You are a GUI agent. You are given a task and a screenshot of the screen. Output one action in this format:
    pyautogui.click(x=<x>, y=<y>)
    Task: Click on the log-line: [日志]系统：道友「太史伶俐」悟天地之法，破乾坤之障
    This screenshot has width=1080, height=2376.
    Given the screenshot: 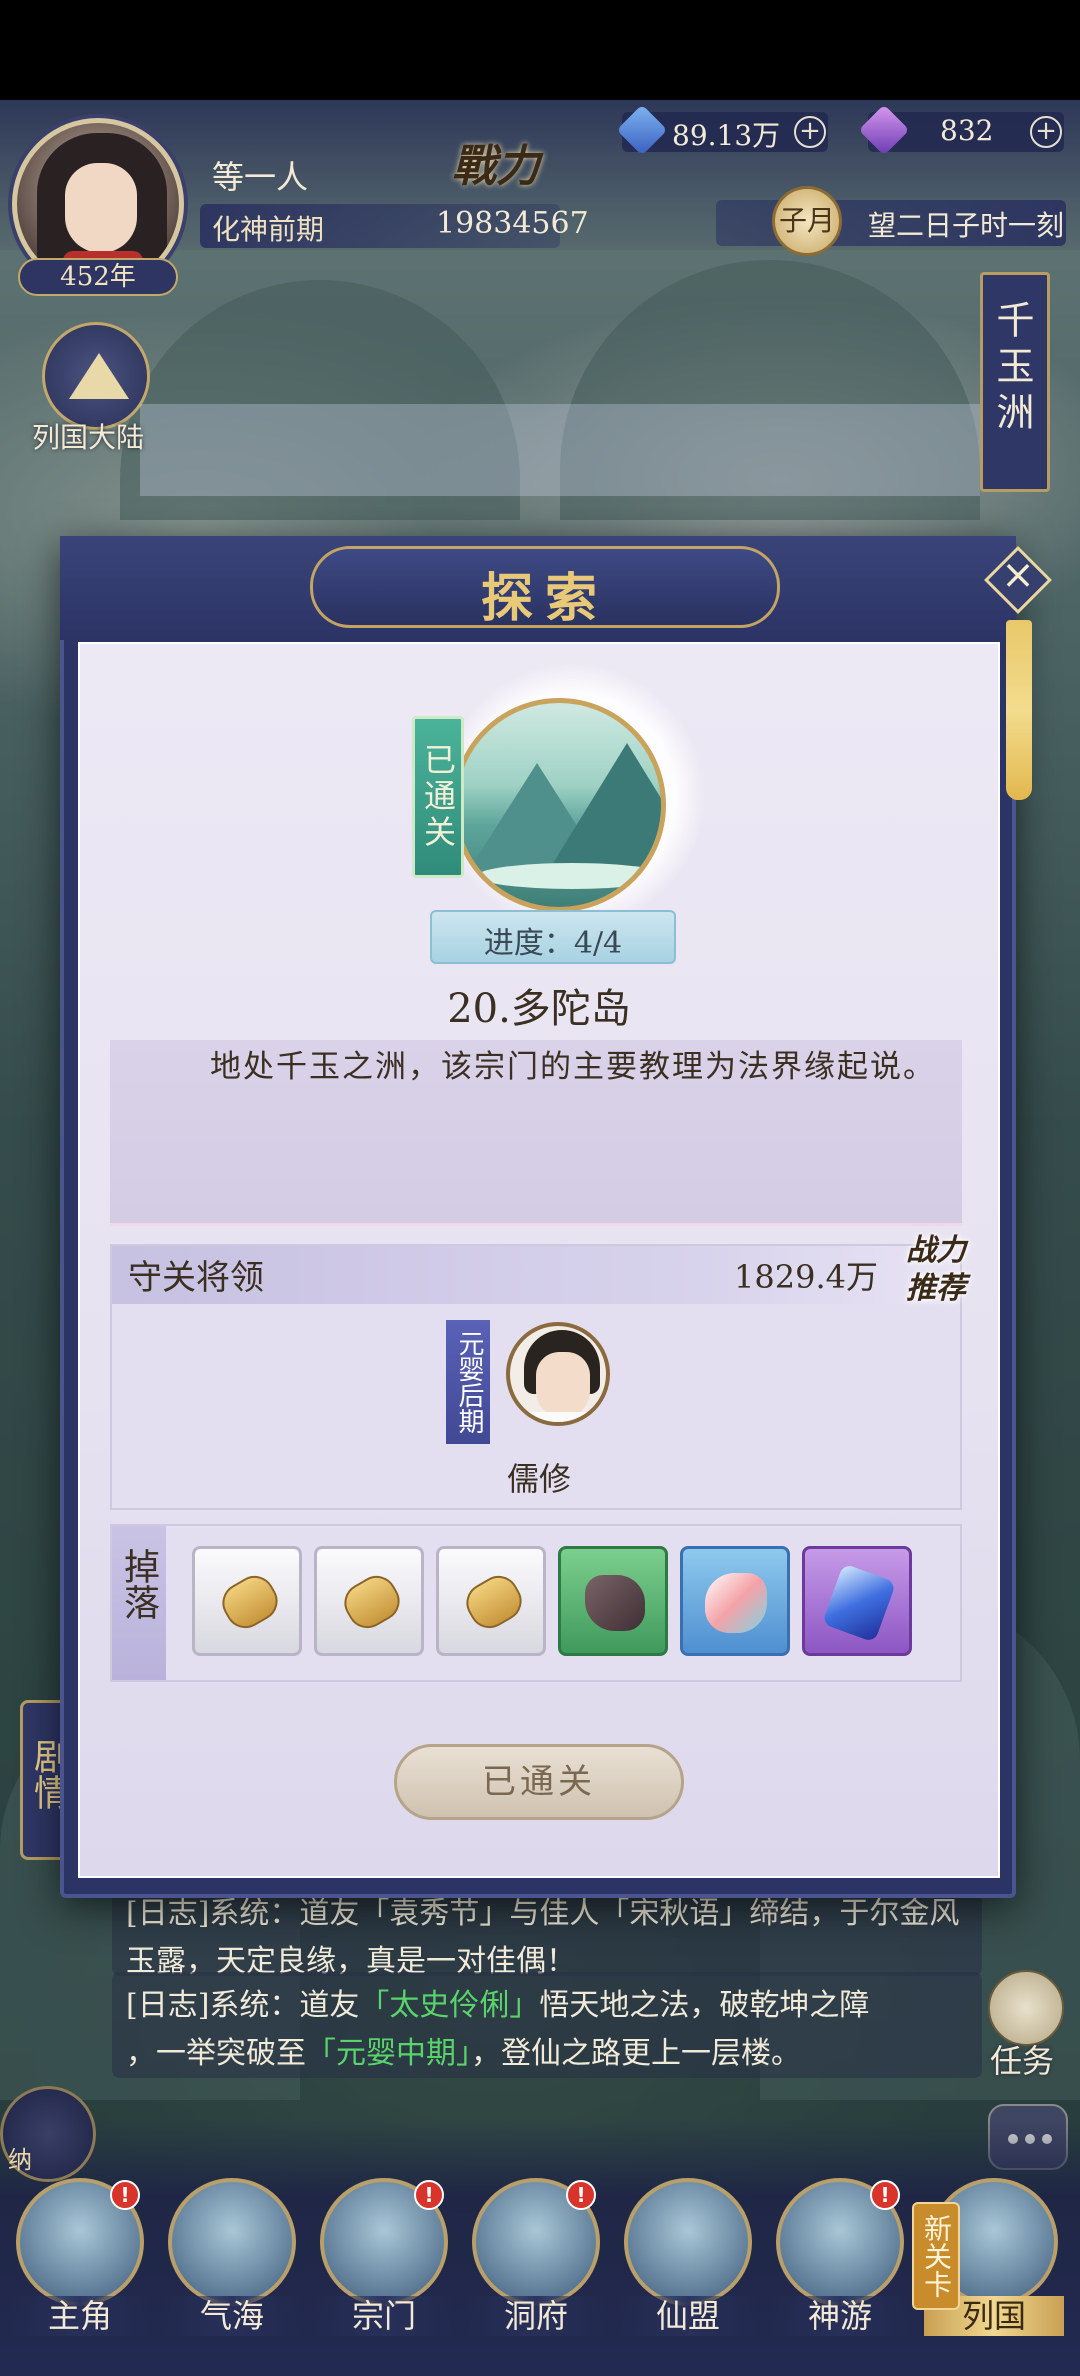 What is the action you would take?
    pyautogui.click(x=498, y=2005)
    